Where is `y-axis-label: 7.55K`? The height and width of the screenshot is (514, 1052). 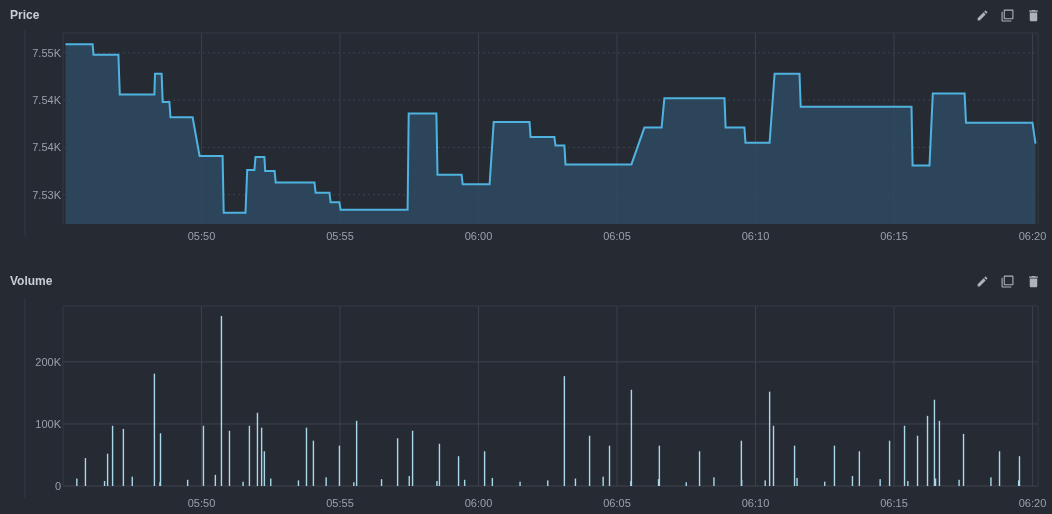
y-axis-label: 7.55K is located at coordinates (46, 52).